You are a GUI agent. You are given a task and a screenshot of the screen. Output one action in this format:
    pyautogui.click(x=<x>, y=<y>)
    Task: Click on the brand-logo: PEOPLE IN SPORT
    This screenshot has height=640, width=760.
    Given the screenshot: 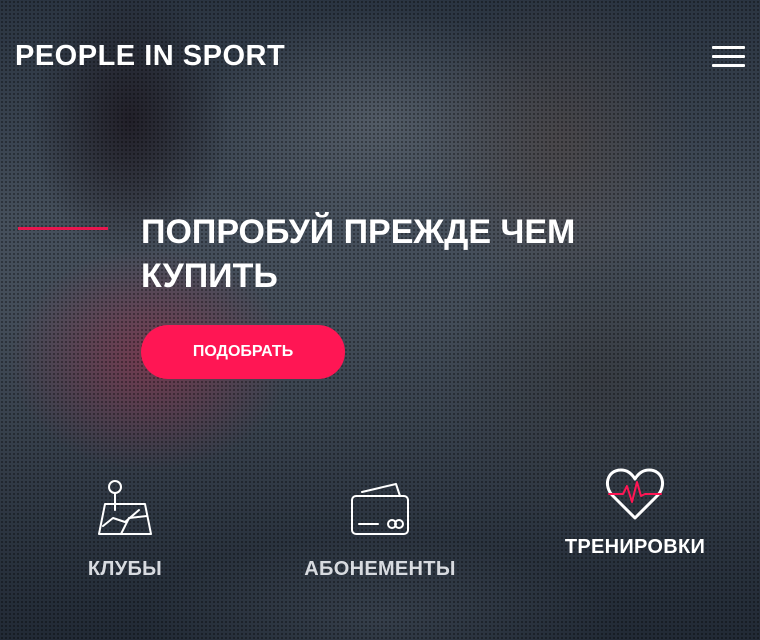 What is the action you would take?
    pyautogui.click(x=150, y=56)
    